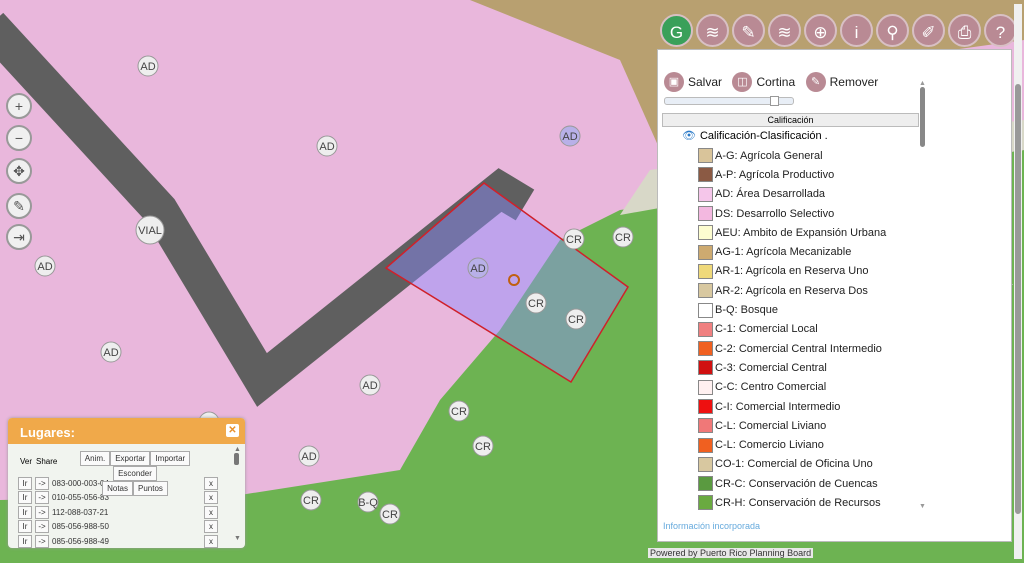 The image size is (1024, 563). I want to click on legend-label: AG-1: Agrícola Mecanizable, so click(783, 252).